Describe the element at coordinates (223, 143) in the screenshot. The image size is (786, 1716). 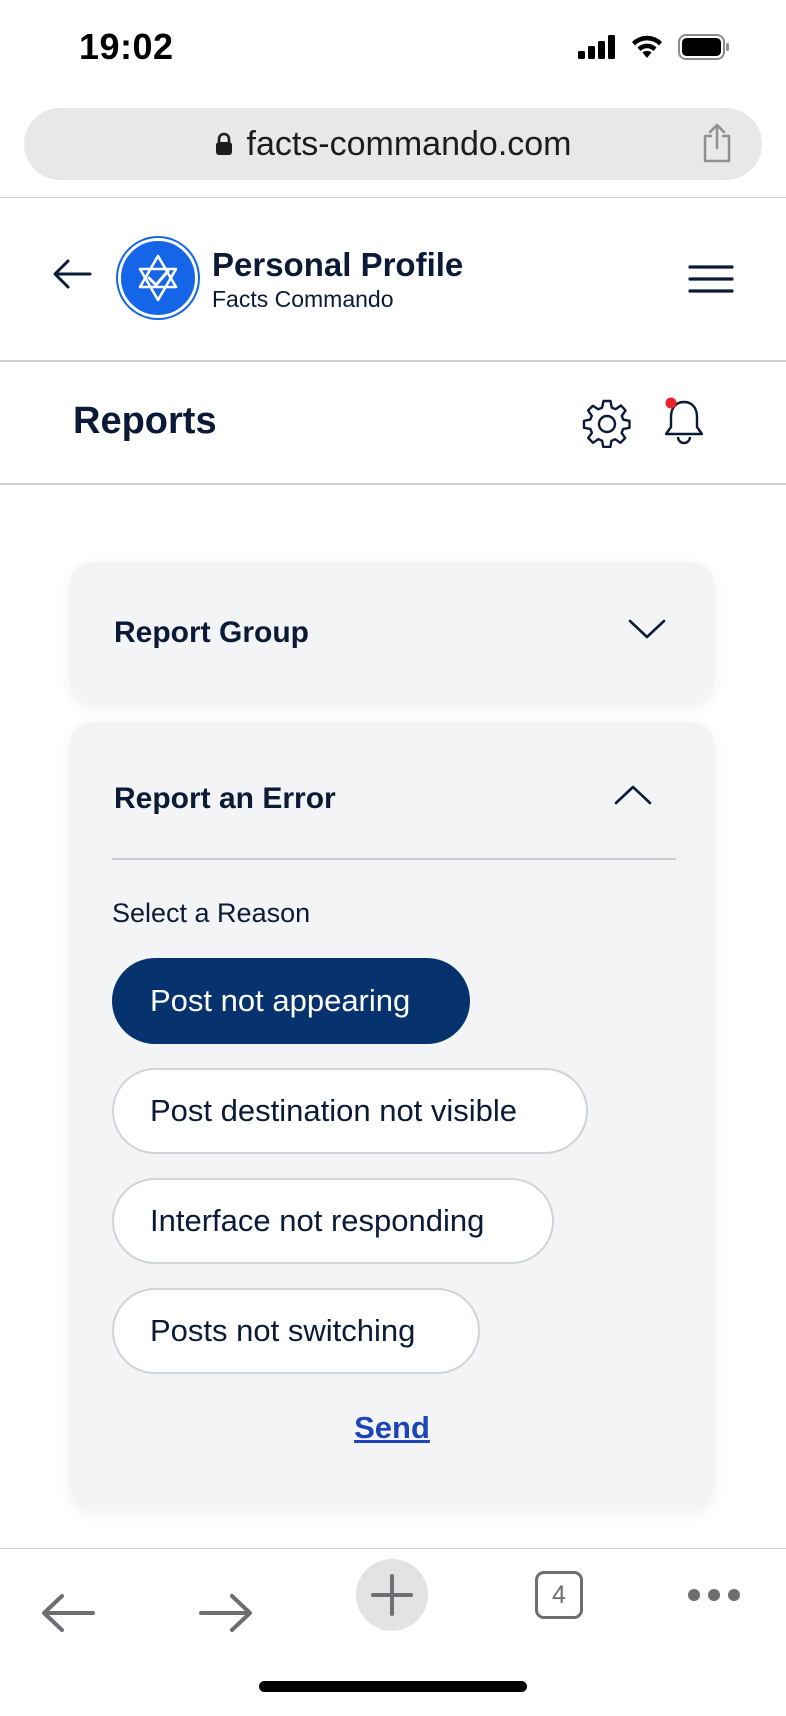
I see `lock-icon` at that location.